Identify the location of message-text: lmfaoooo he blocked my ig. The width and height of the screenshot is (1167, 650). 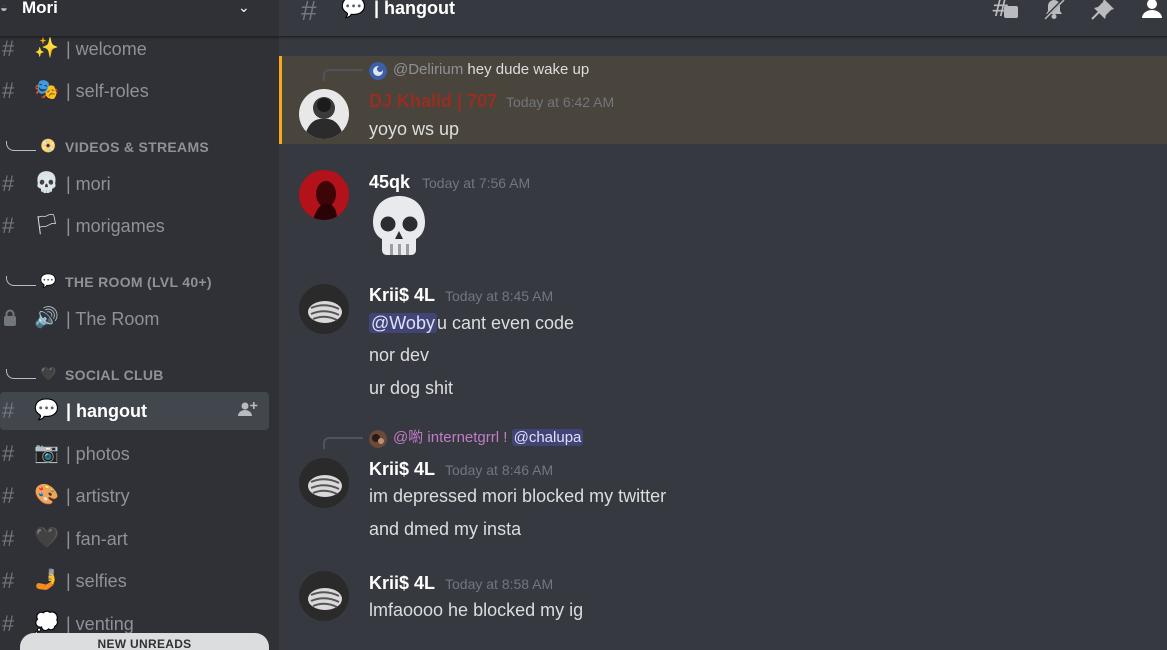
(476, 610).